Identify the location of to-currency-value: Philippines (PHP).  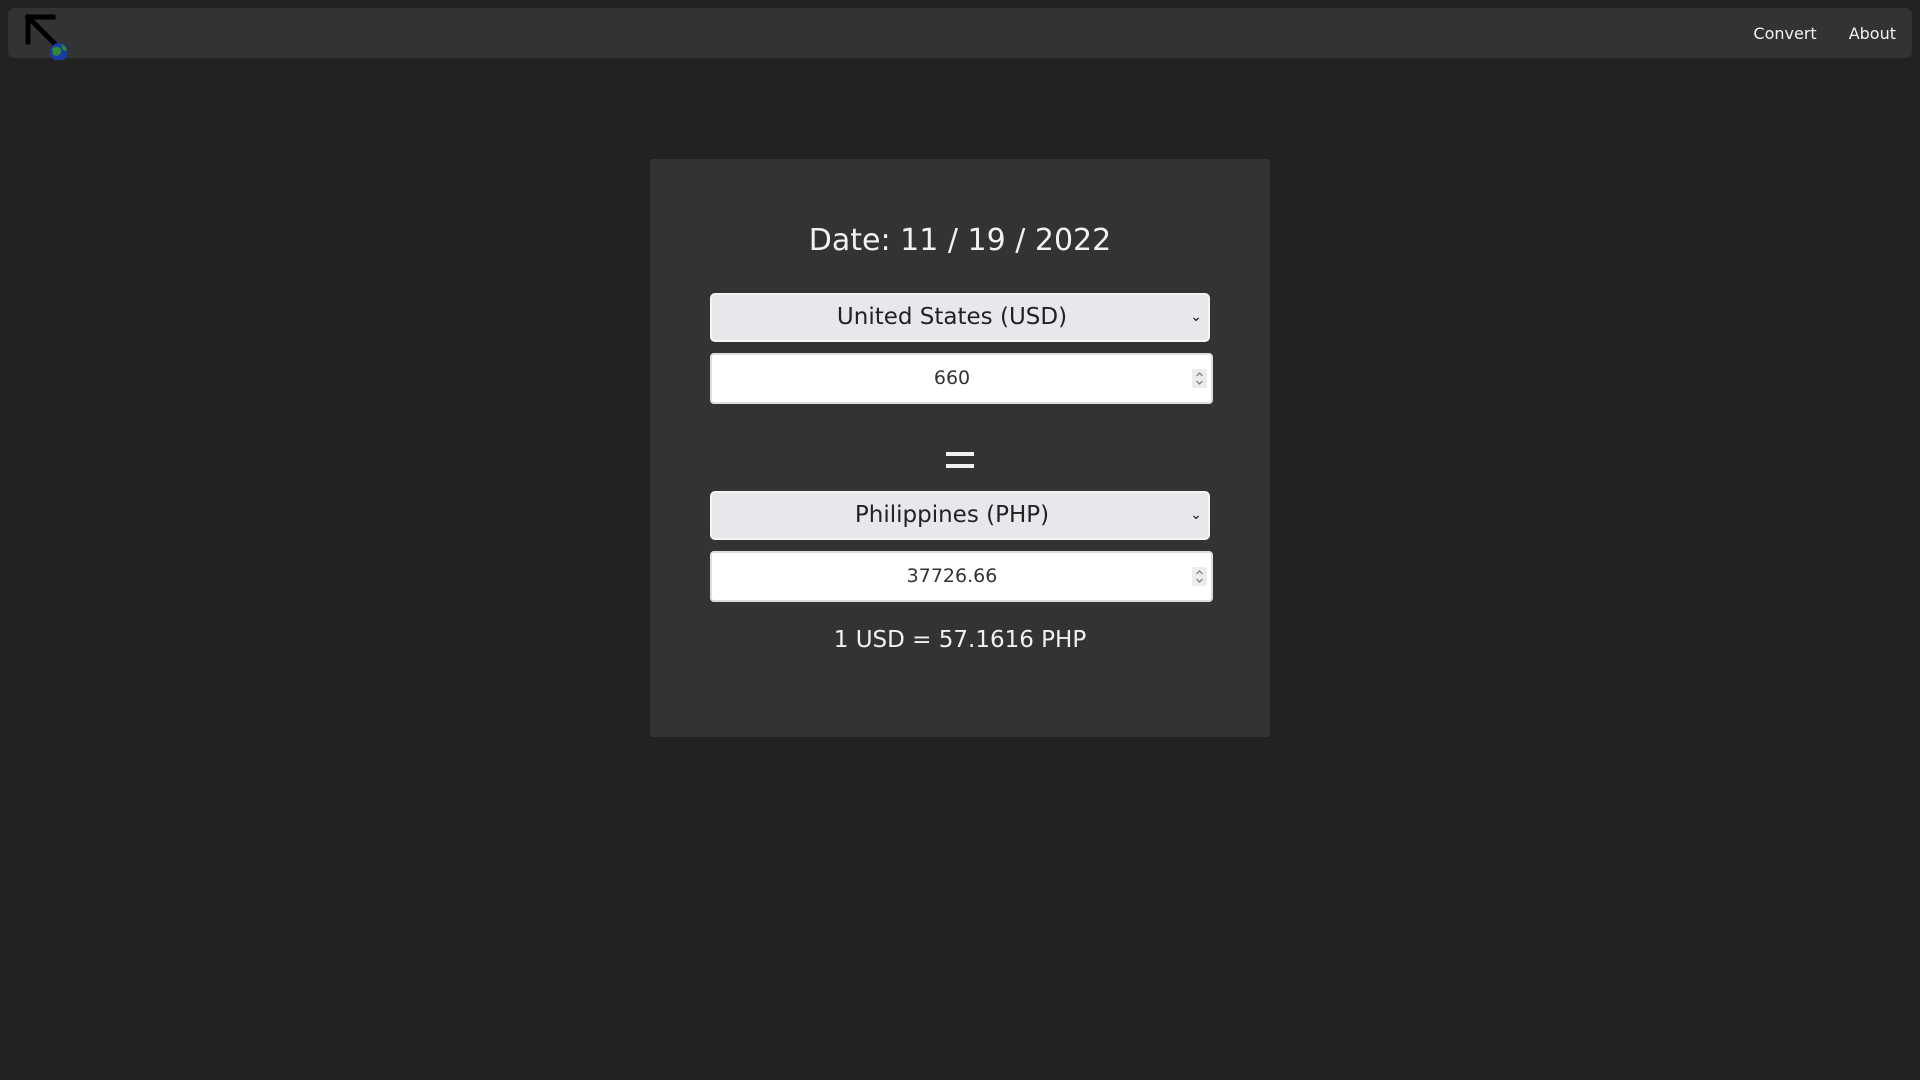
(952, 515).